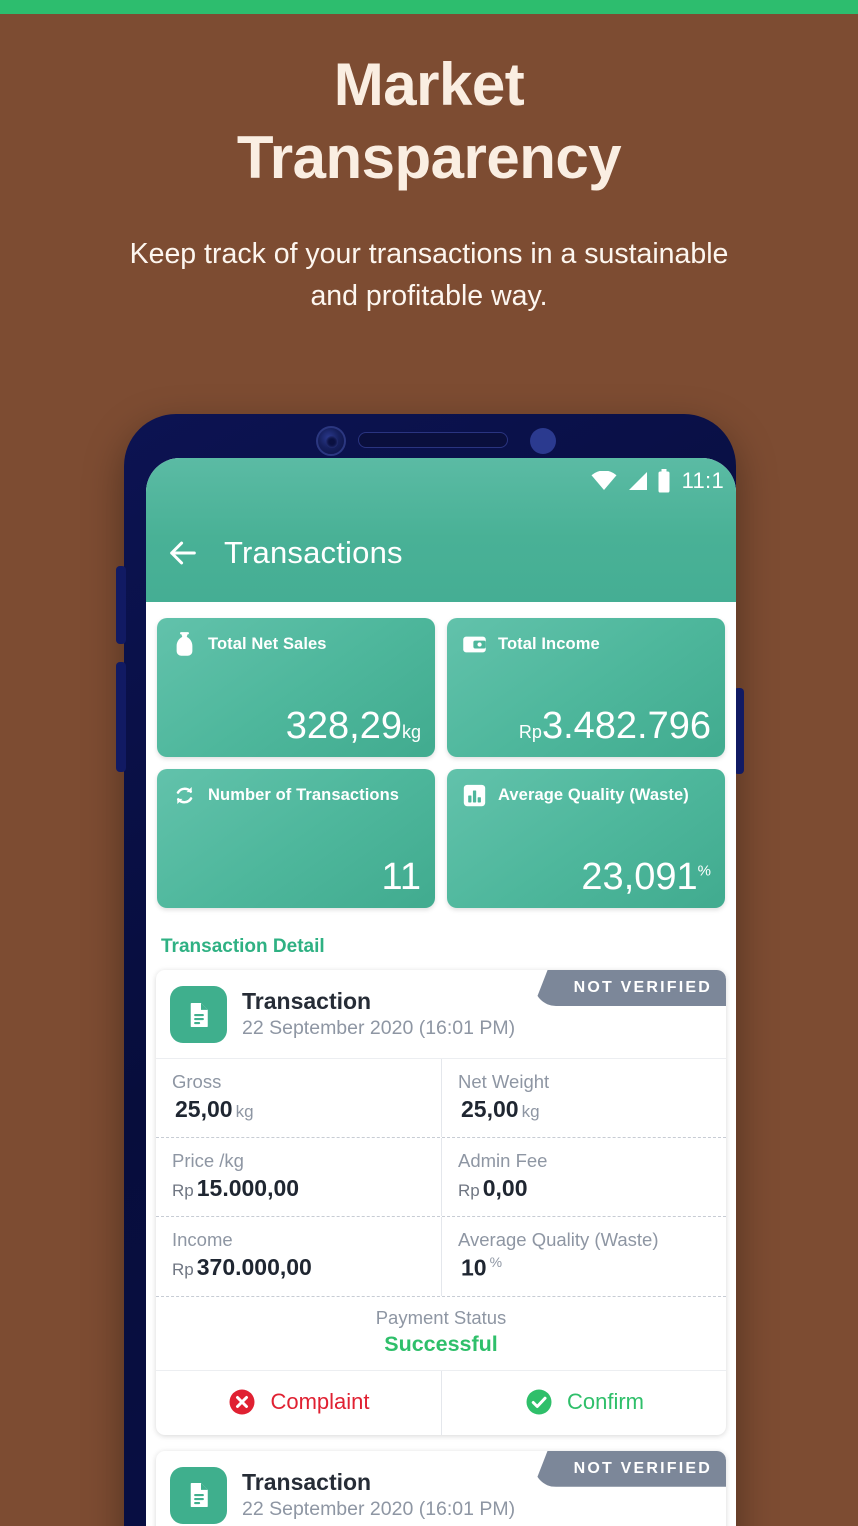 This screenshot has height=1526, width=858. What do you see at coordinates (503, 1161) in the screenshot?
I see `field-label: Admin Fee` at bounding box center [503, 1161].